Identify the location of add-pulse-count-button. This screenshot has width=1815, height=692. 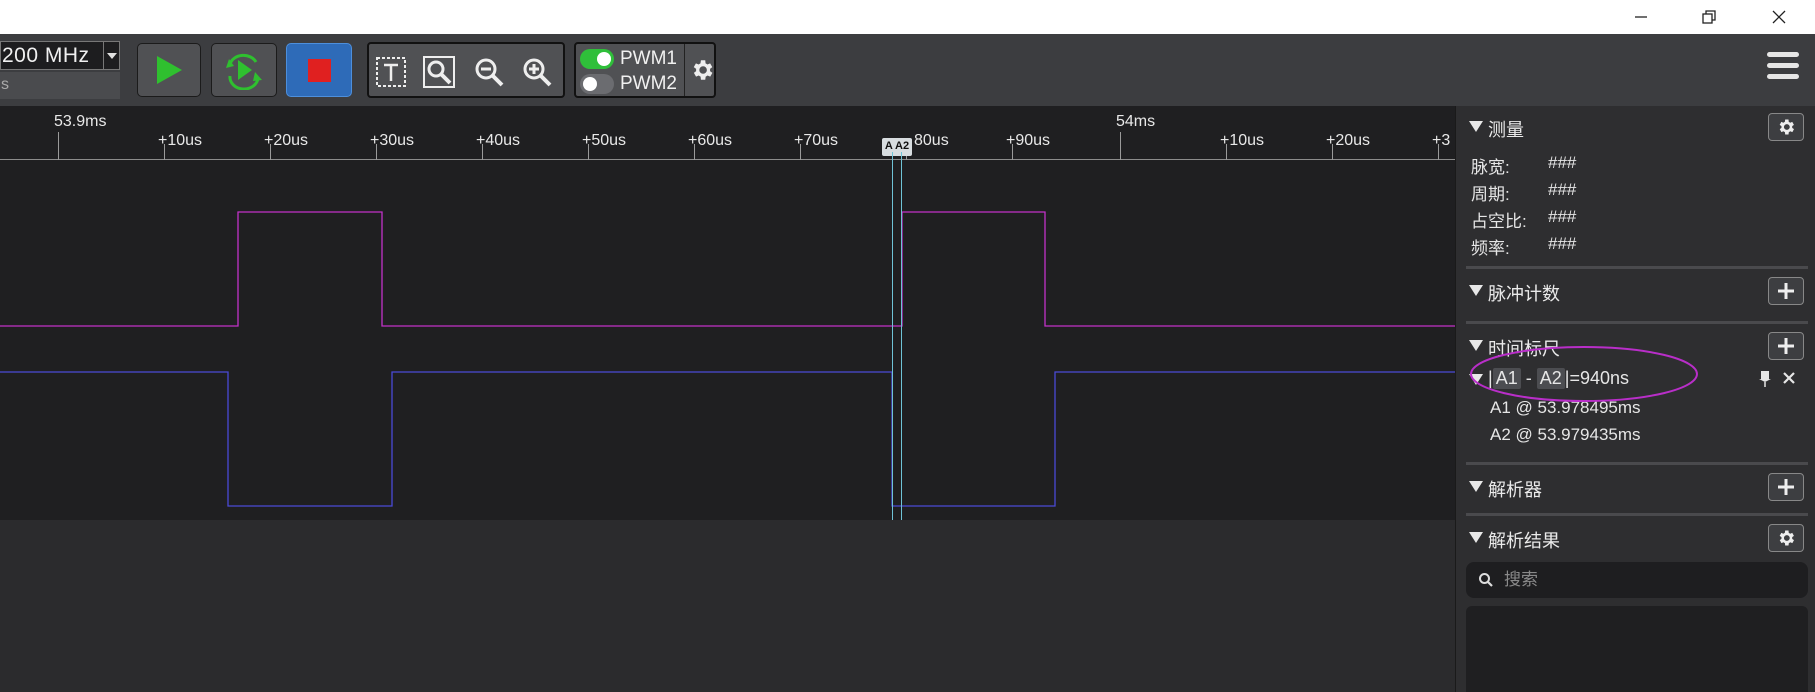
(1786, 291).